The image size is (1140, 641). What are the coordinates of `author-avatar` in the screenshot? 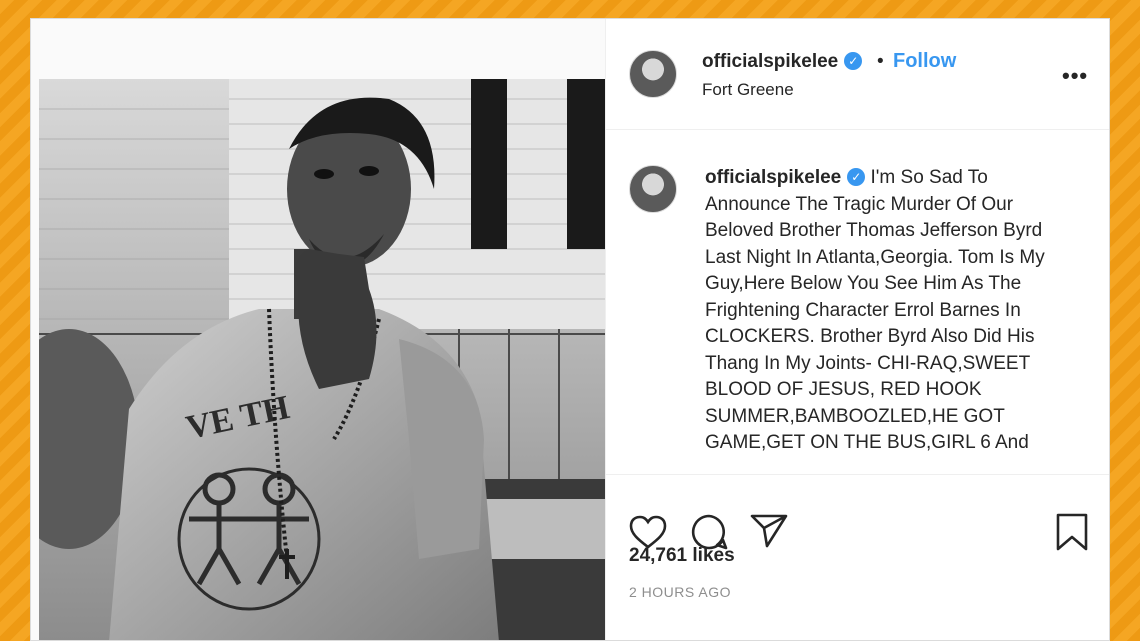 It's located at (653, 74).